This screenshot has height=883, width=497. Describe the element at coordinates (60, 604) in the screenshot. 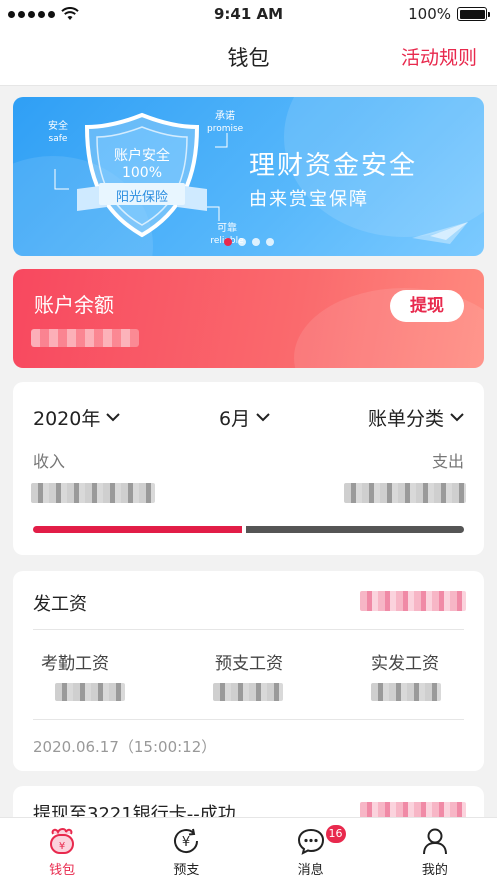

I see `transaction-title: 发工资` at that location.